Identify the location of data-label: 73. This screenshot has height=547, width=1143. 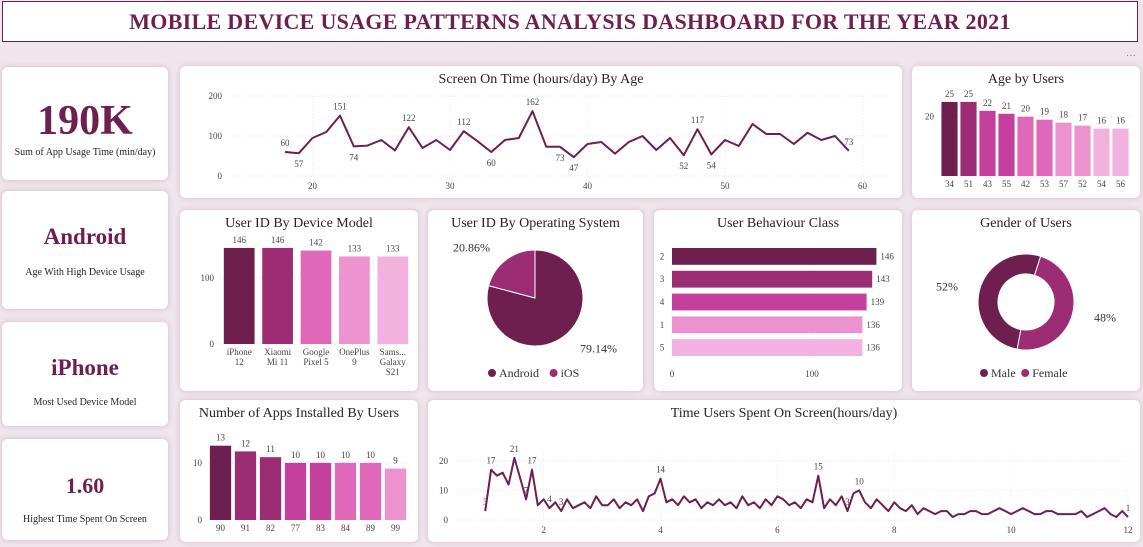
(561, 158).